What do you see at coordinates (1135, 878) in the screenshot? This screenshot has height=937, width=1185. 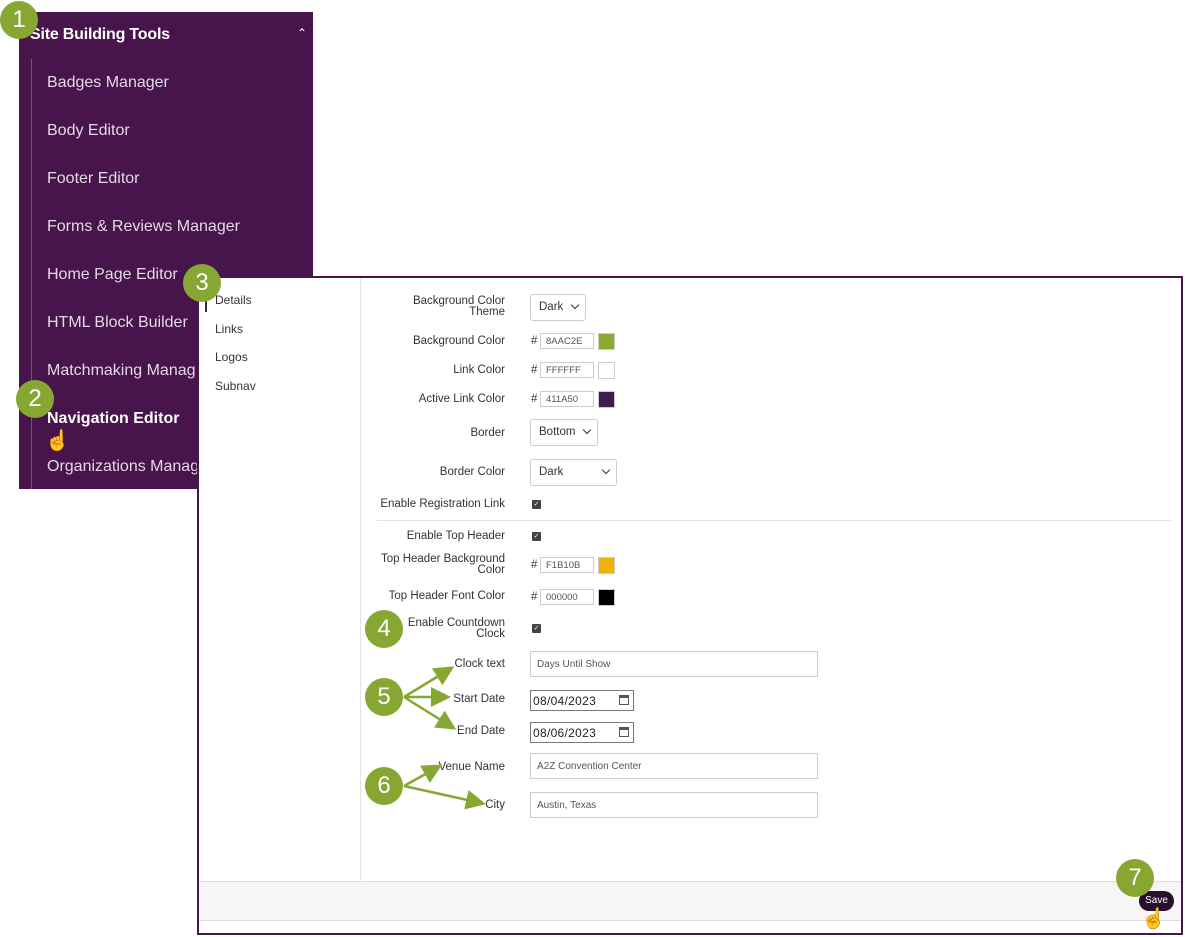 I see `callout-badge-7: 7` at bounding box center [1135, 878].